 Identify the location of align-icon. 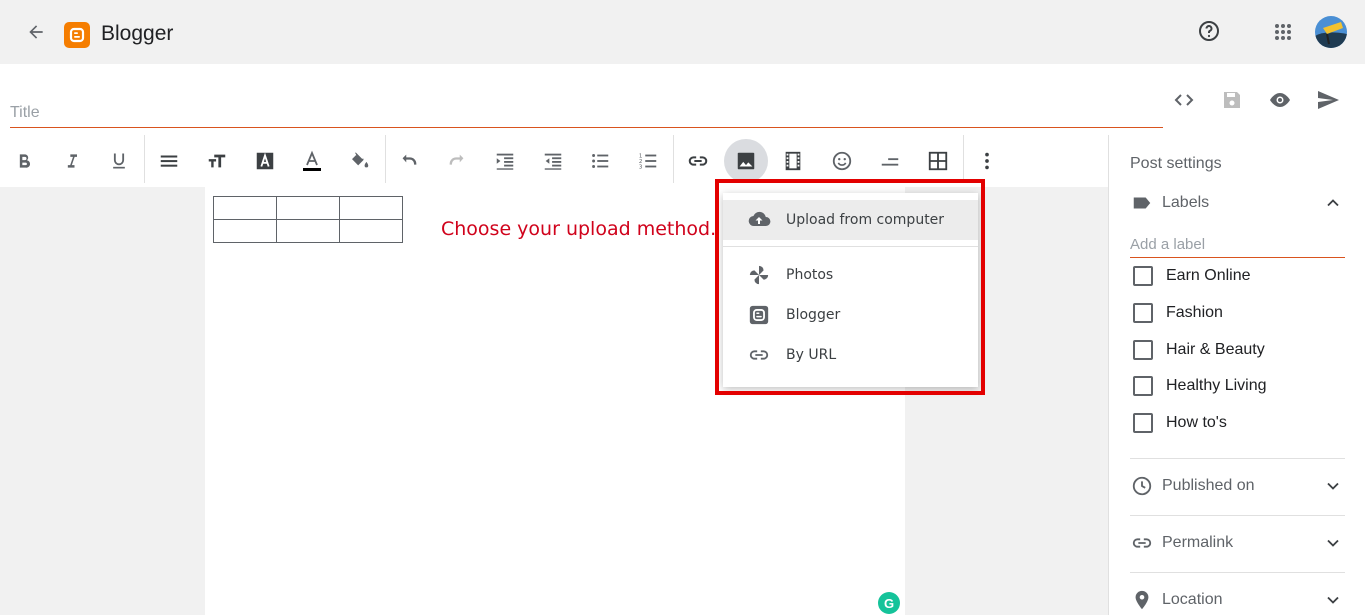
(169, 161).